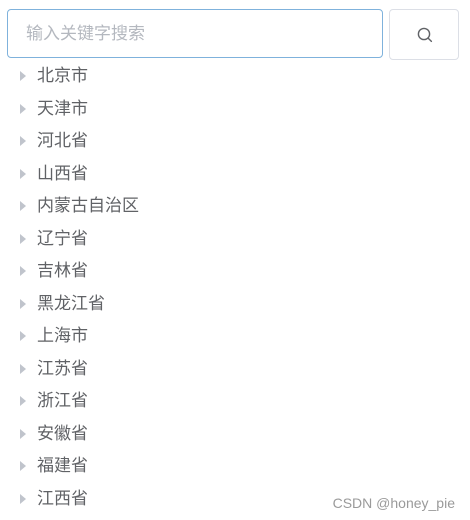 The width and height of the screenshot is (470, 520). I want to click on tree-node: 安徽省, so click(235, 434).